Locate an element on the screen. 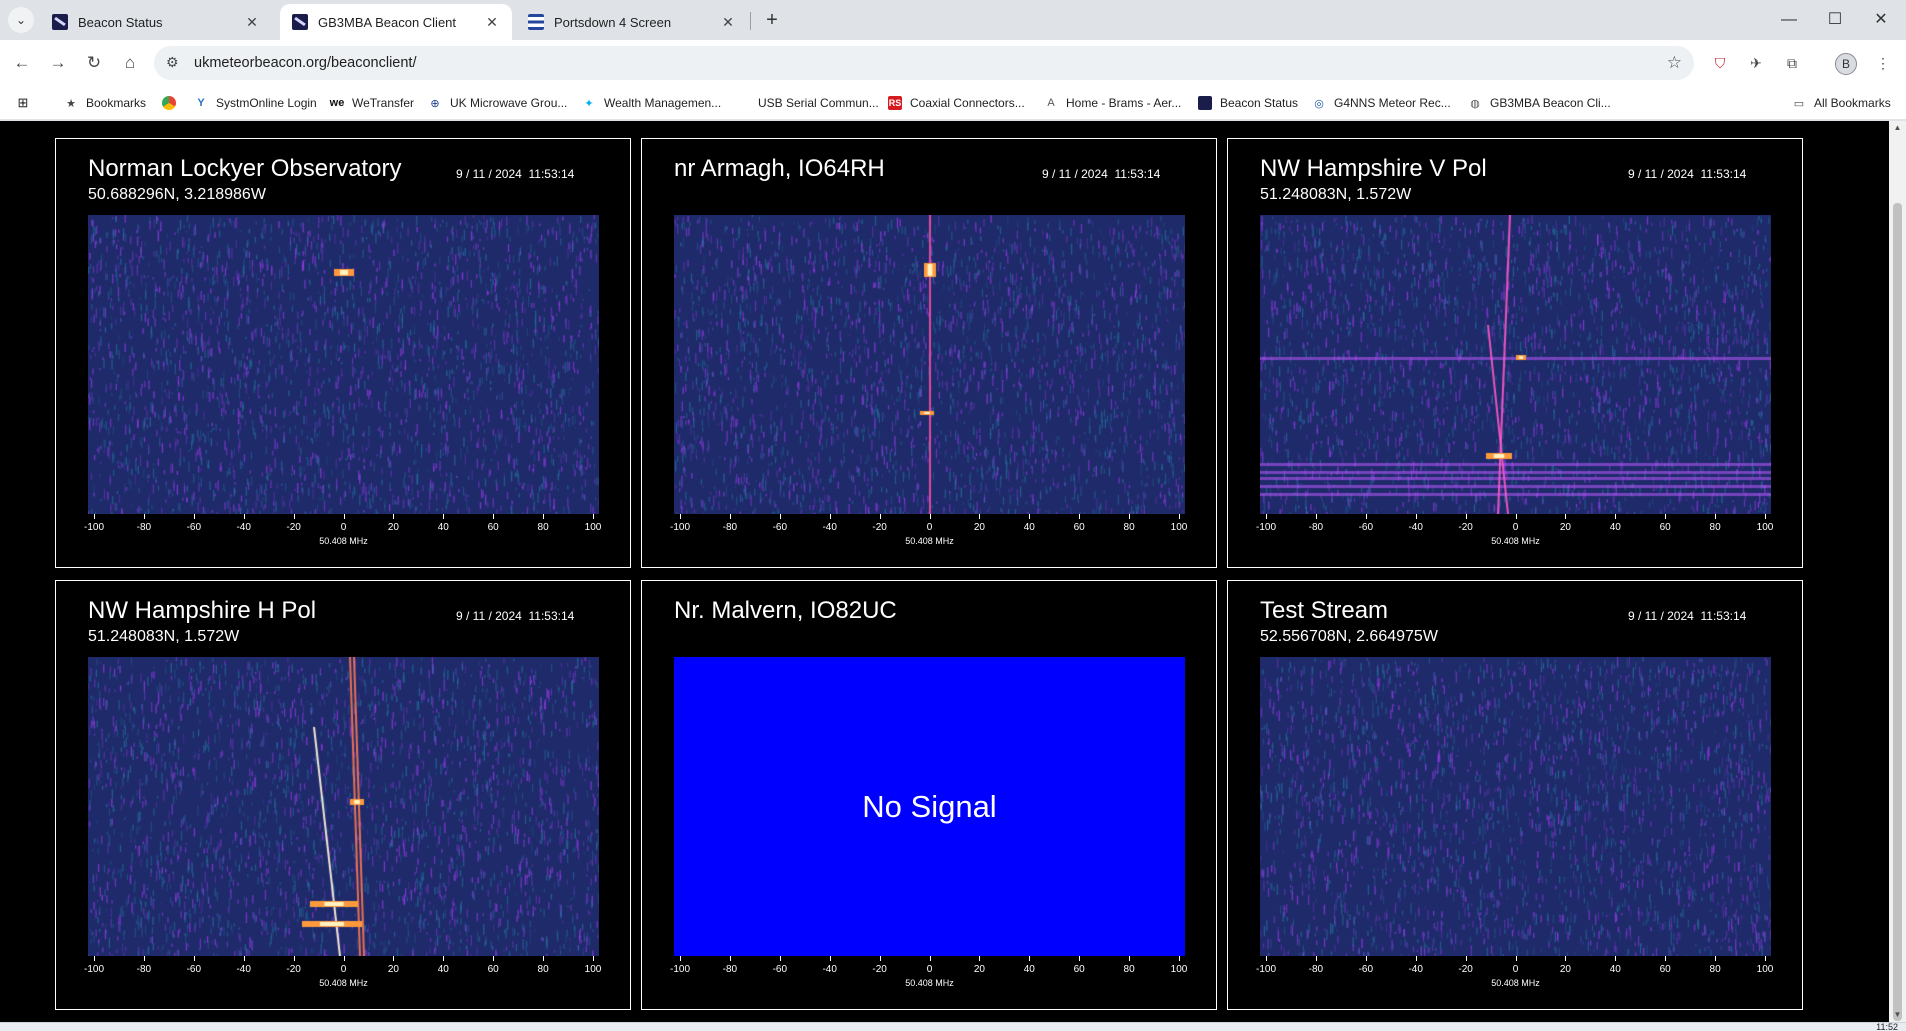 The width and height of the screenshot is (1906, 1031). site-info-icon: ⚙ is located at coordinates (172, 62).